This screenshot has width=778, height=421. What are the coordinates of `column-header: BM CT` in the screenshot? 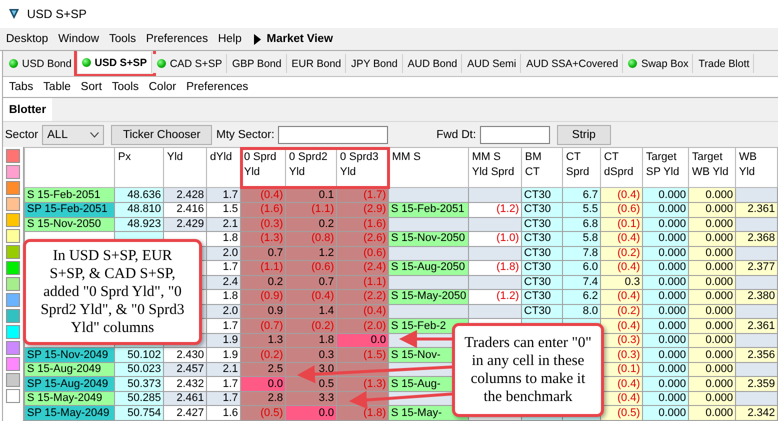 It's located at (542, 168).